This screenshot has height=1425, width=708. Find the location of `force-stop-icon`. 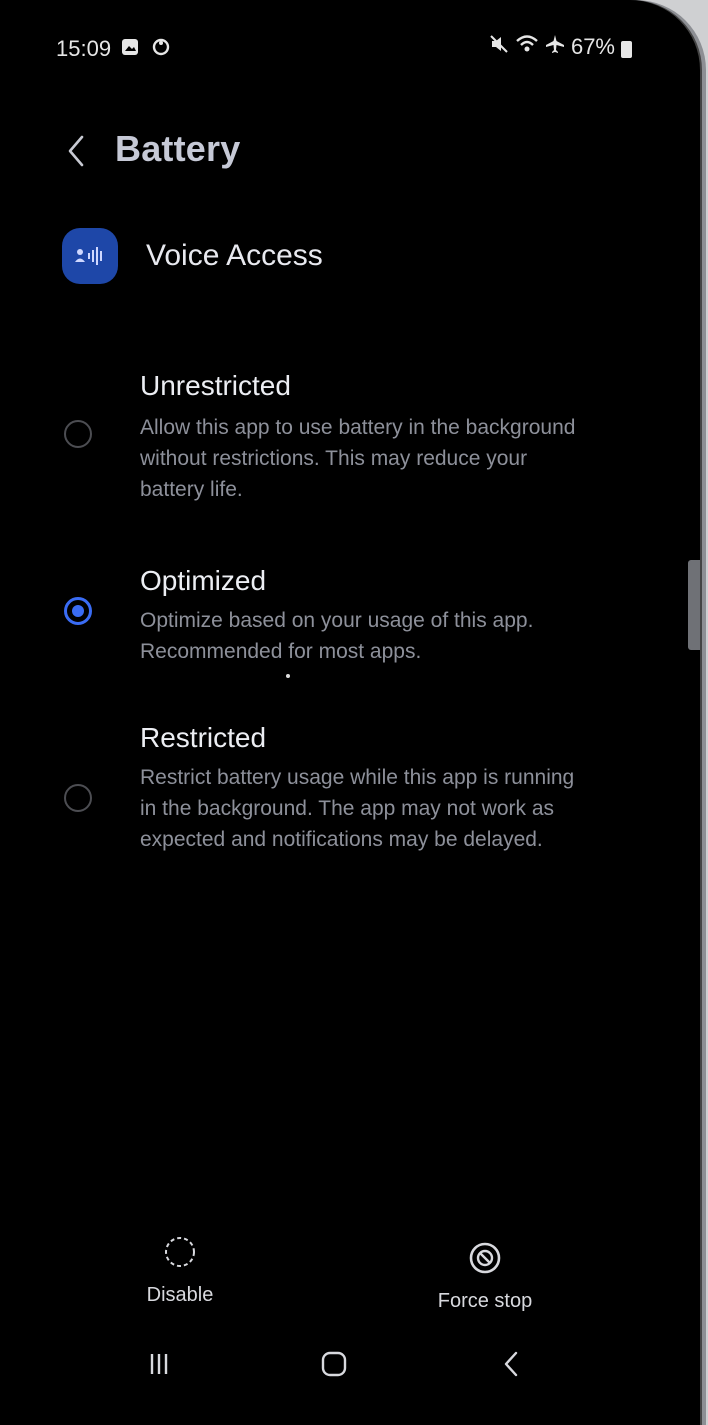

force-stop-icon is located at coordinates (485, 1260).